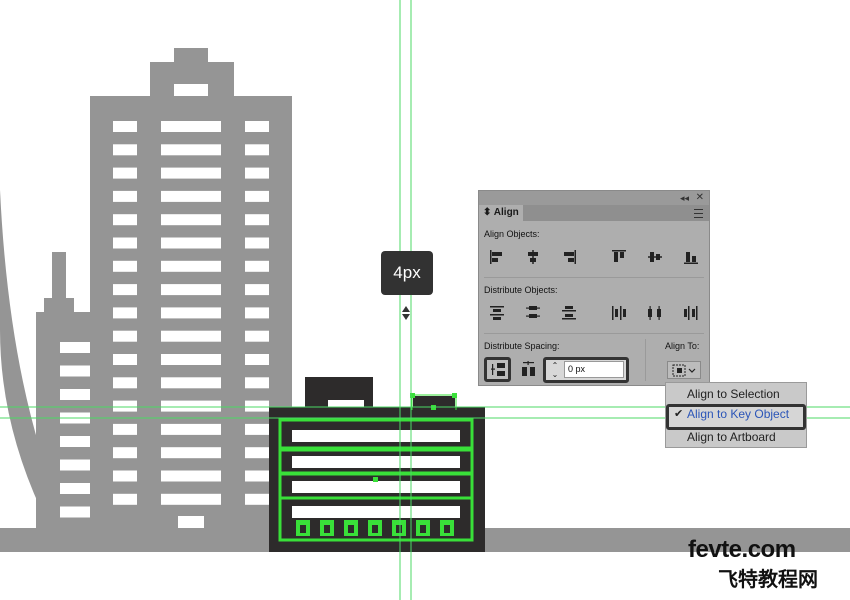 Image resolution: width=850 pixels, height=600 pixels. I want to click on horizontal-distribute-space-icon, so click(528, 368).